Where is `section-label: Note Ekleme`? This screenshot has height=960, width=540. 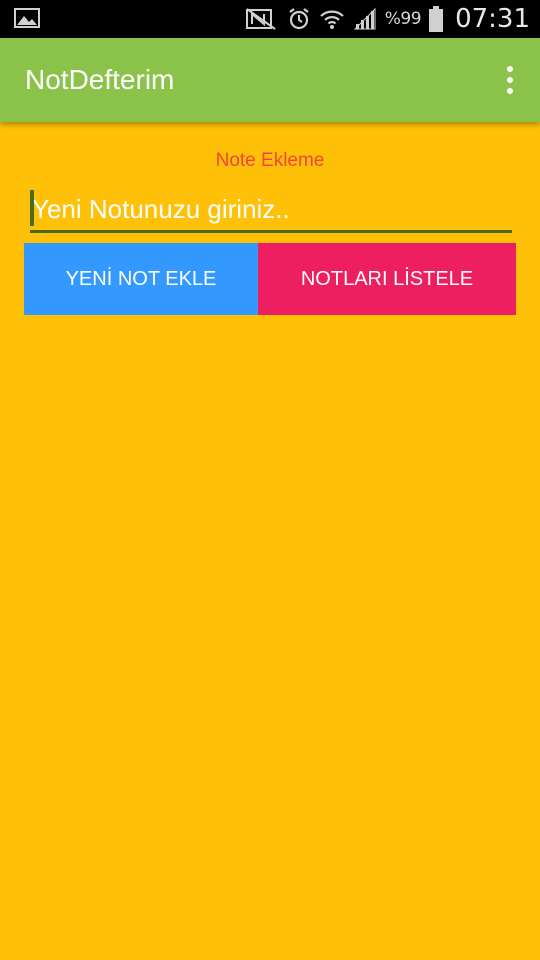
section-label: Note Ekleme is located at coordinates (270, 160).